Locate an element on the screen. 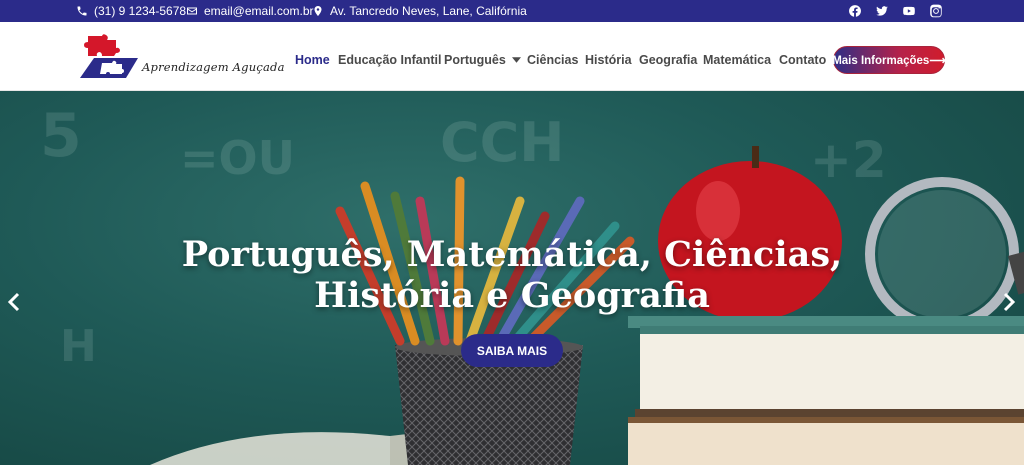 The image size is (1024, 465). nav-item-geografia: Geografia is located at coordinates (668, 60).